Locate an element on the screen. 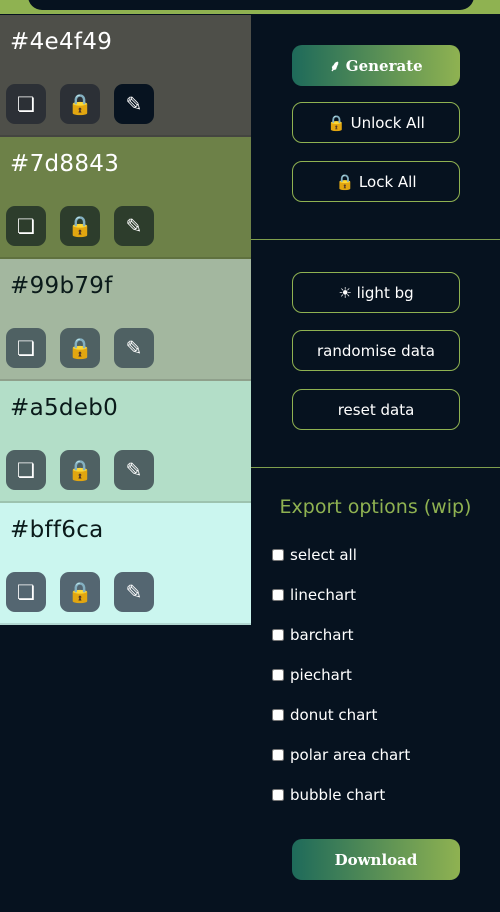 This screenshot has width=500, height=912. export-option: barchart is located at coordinates (313, 635).